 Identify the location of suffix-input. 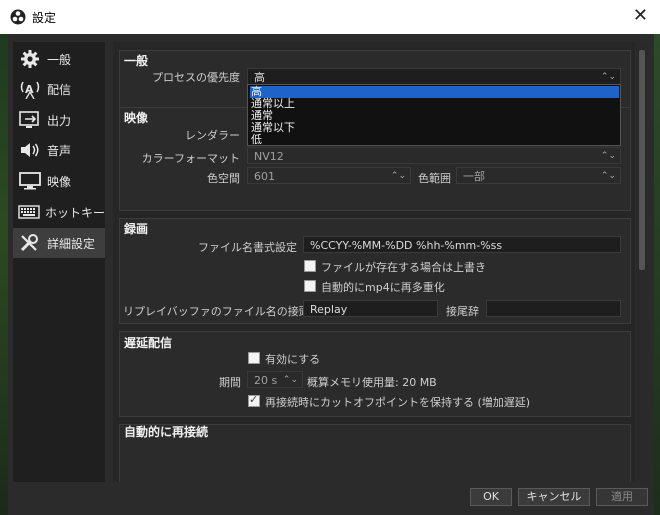
(553, 308).